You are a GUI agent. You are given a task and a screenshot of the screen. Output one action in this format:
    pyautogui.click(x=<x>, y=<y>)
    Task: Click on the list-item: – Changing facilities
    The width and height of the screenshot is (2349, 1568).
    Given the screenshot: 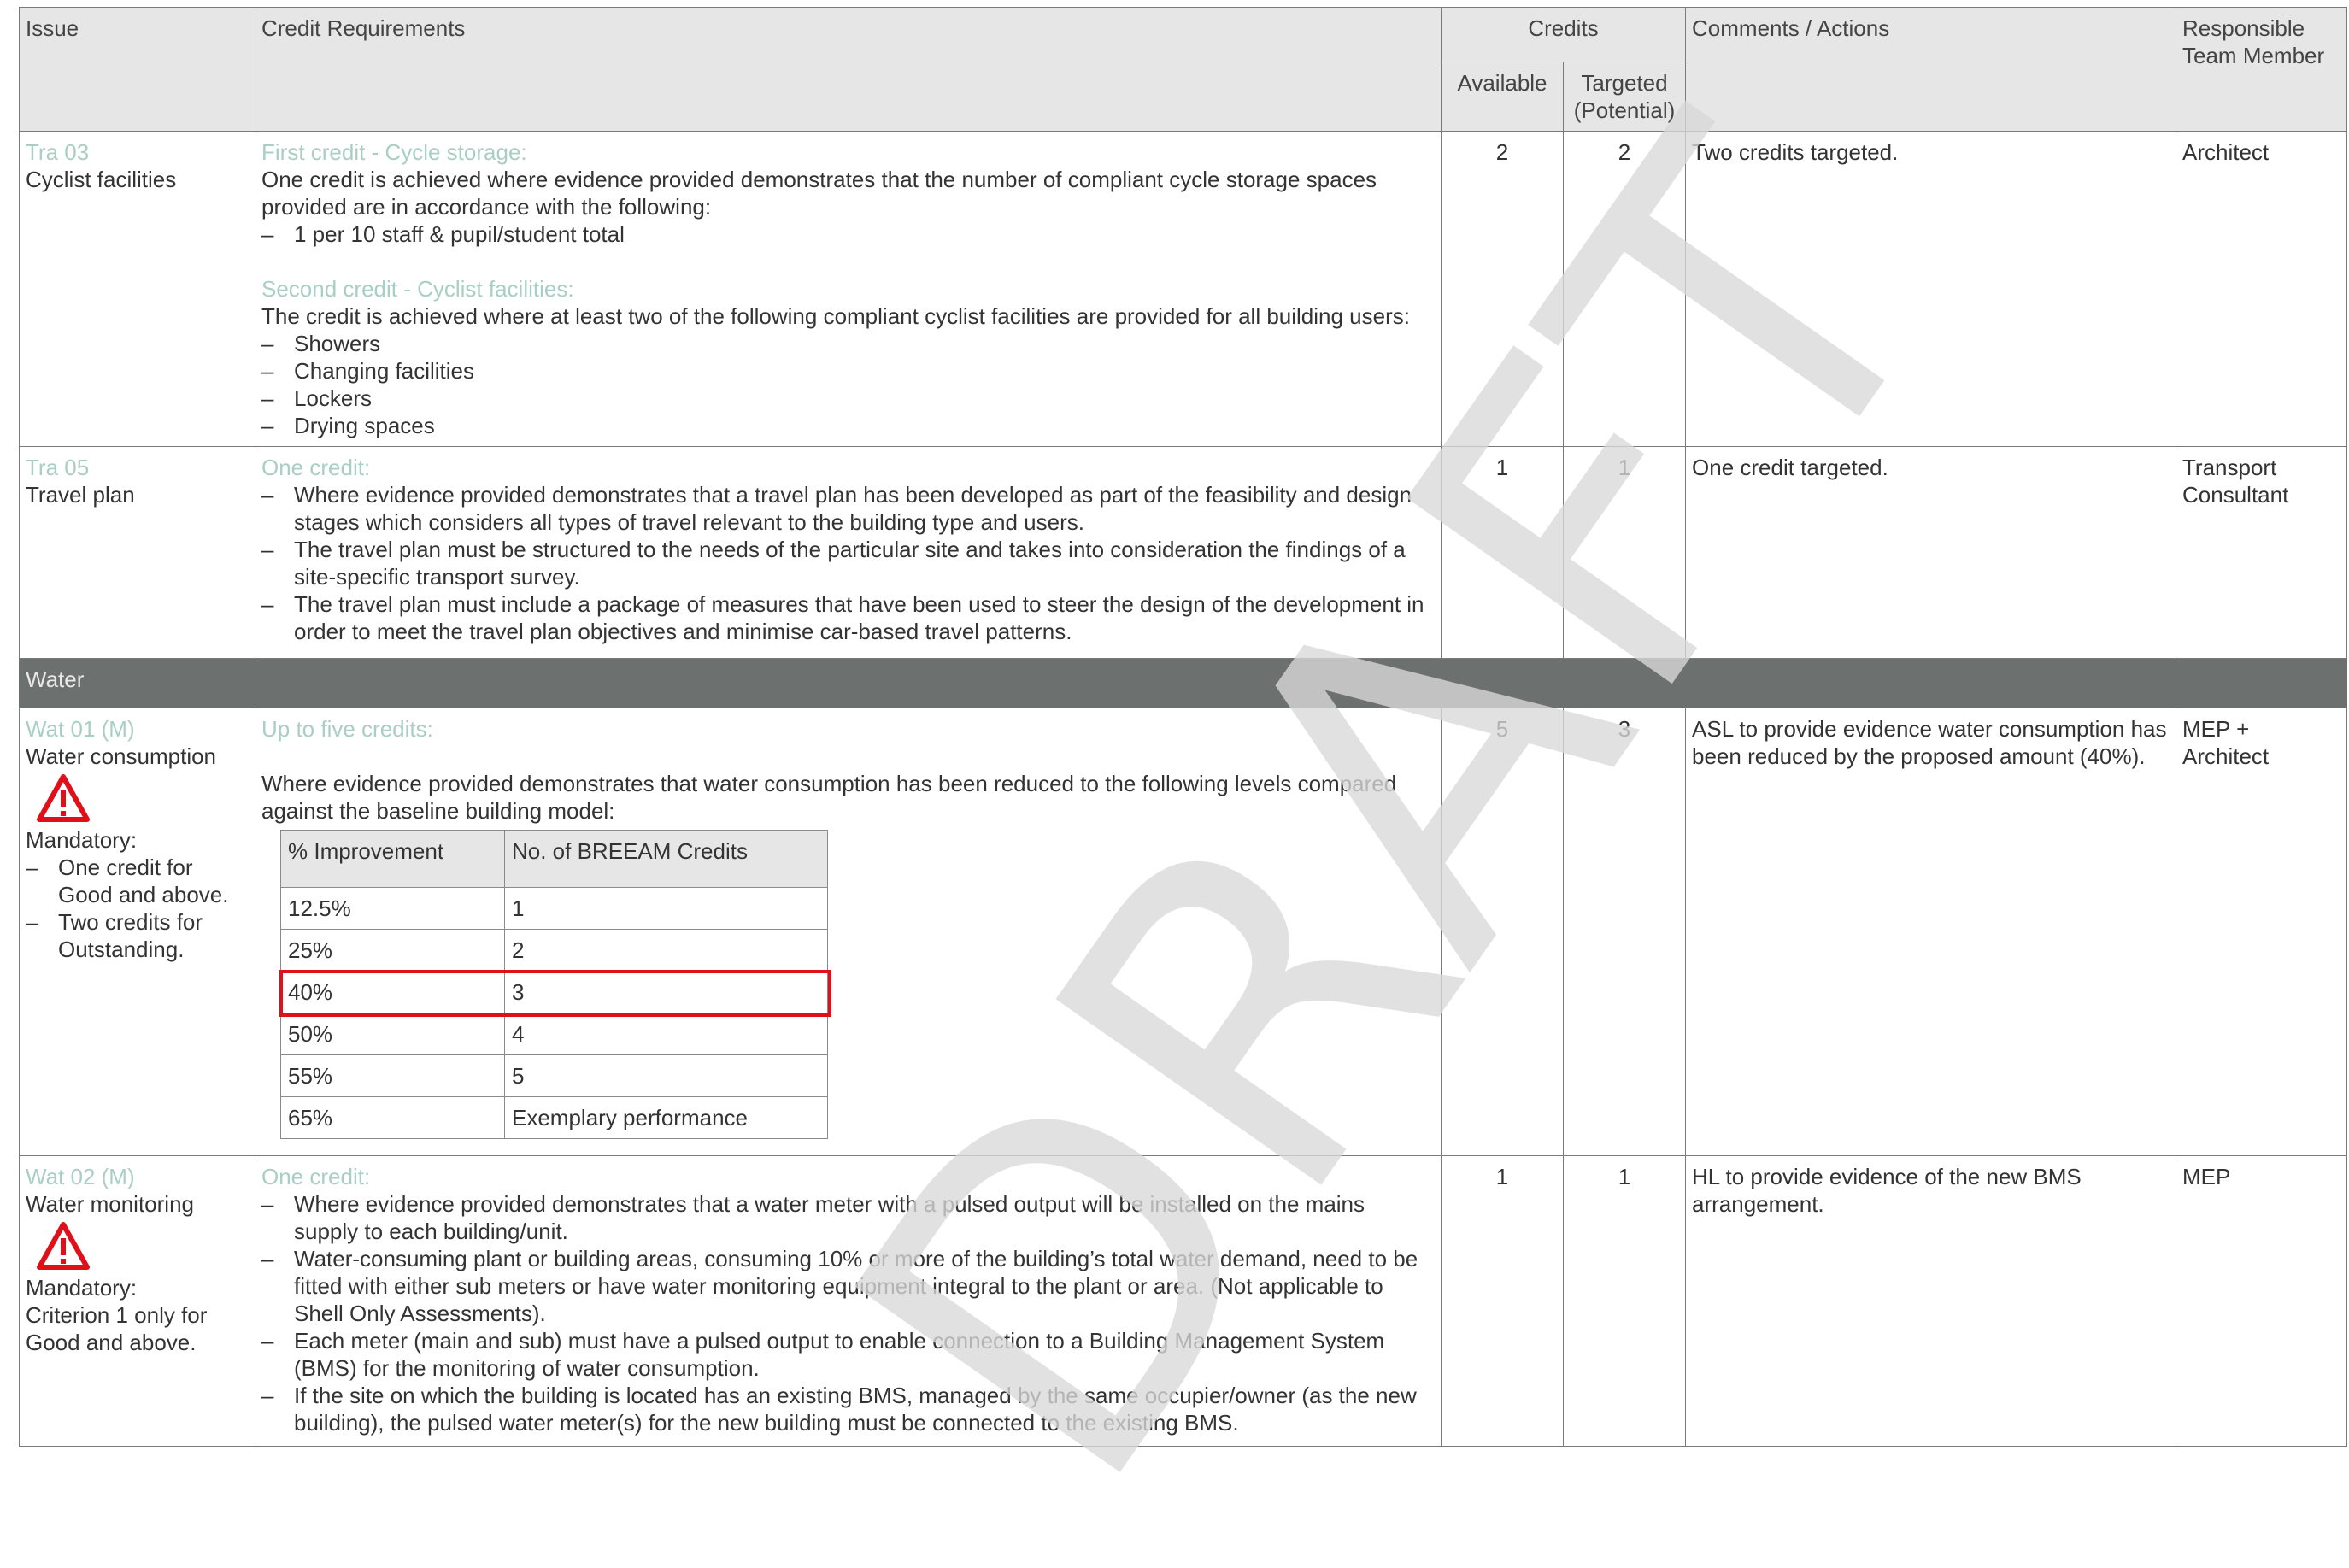 What is the action you would take?
    pyautogui.click(x=368, y=371)
    